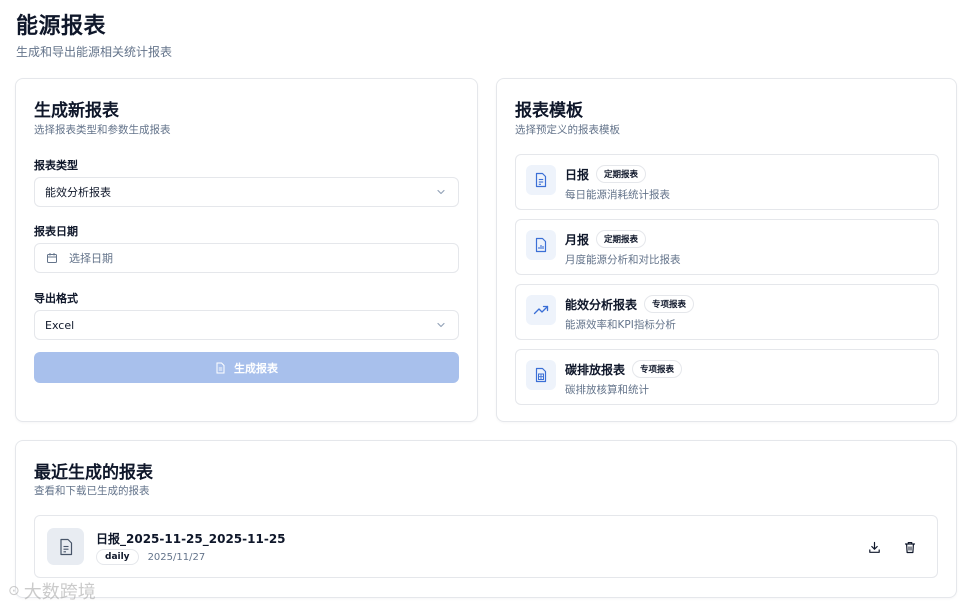 Image resolution: width=976 pixels, height=610 pixels. I want to click on file-icon, so click(220, 368).